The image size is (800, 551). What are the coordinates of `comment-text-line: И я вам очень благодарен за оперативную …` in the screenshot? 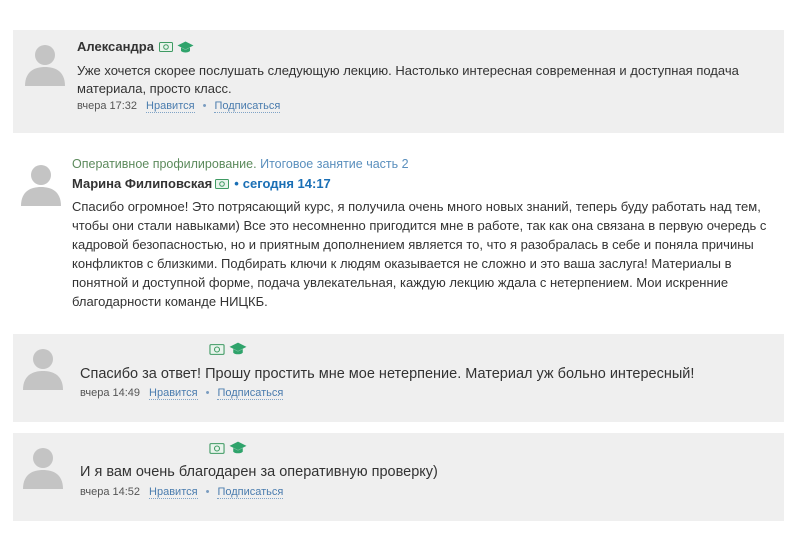 It's located at (259, 472).